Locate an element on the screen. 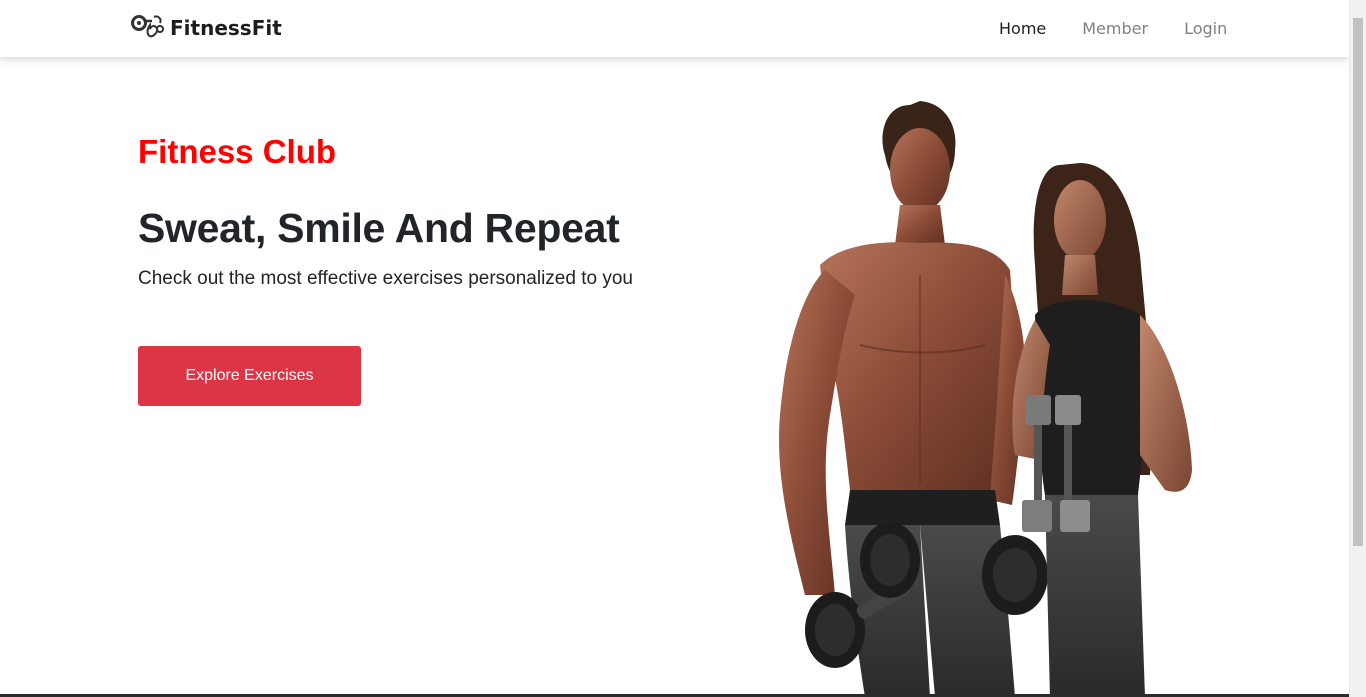  explore-exercises-button: Explore Exercises is located at coordinates (249, 376).